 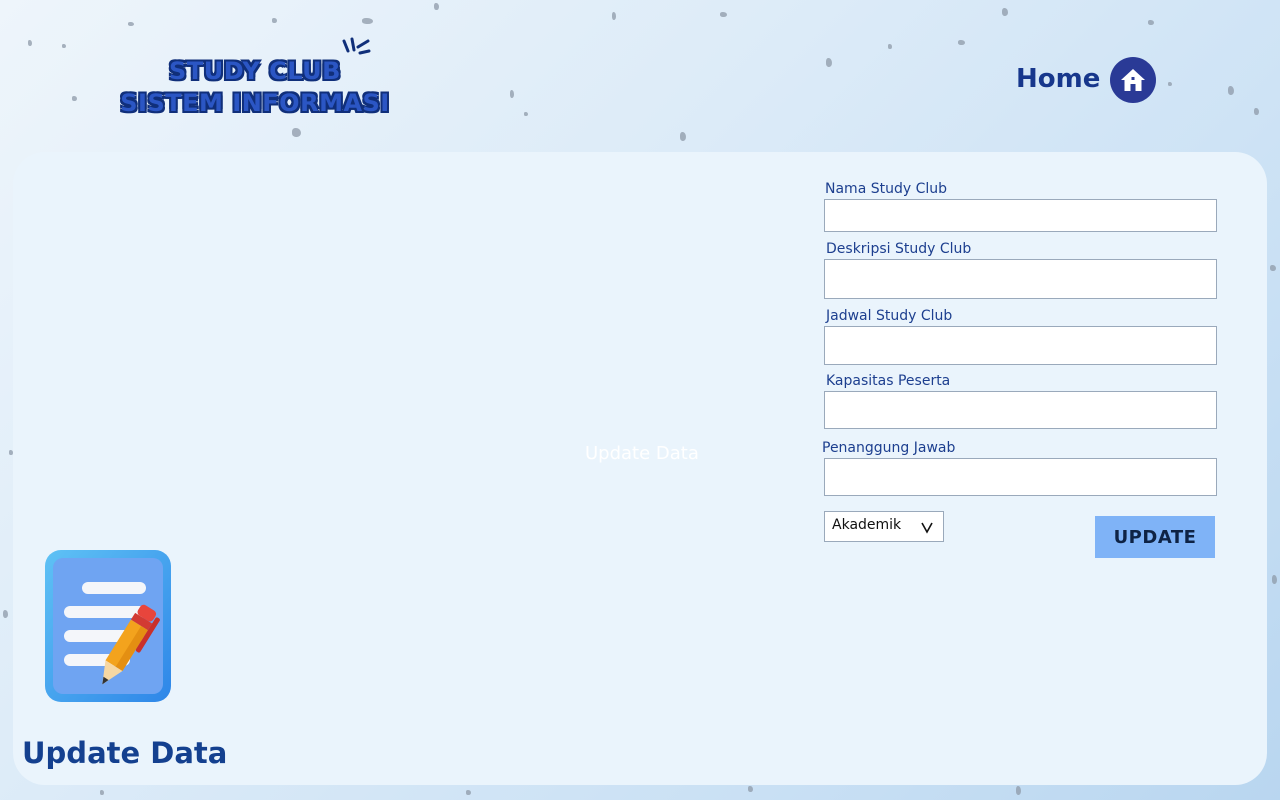 I want to click on deskripsi-study-club-input, so click(x=1020, y=279).